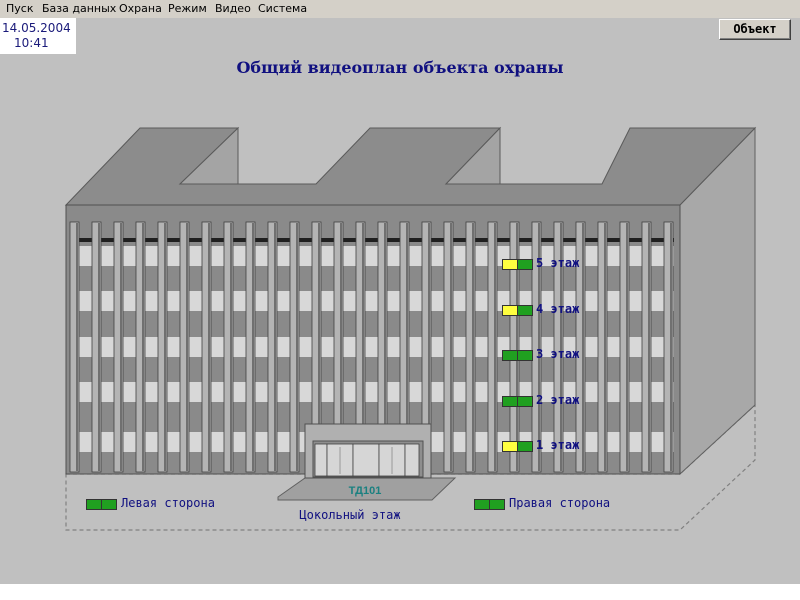 Image resolution: width=800 pixels, height=600 pixels. I want to click on floor-3-control: 3 этаж, so click(551, 355).